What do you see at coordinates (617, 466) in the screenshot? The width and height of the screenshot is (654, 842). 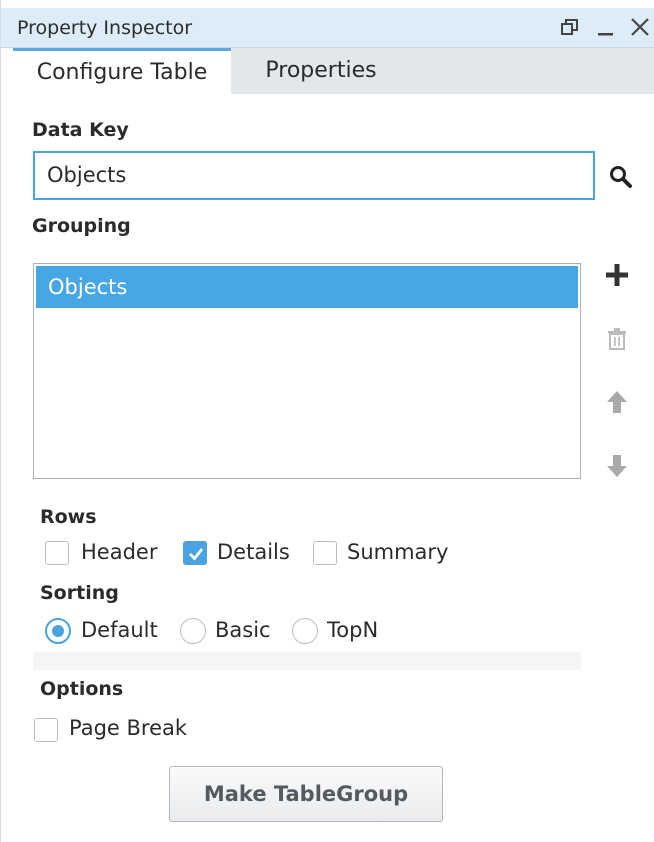 I see `move-down-icon` at bounding box center [617, 466].